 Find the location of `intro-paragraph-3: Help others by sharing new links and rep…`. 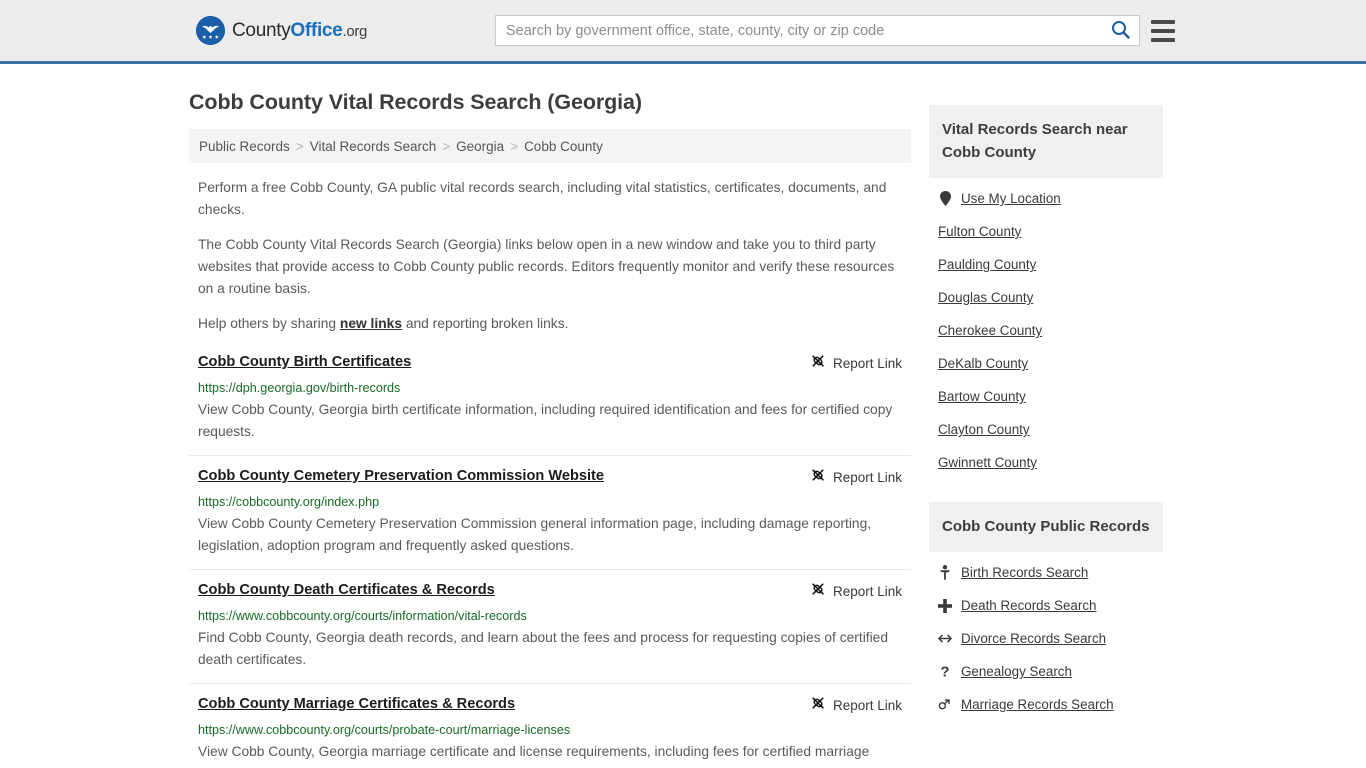

intro-paragraph-3: Help others by sharing new links and rep… is located at coordinates (550, 324).